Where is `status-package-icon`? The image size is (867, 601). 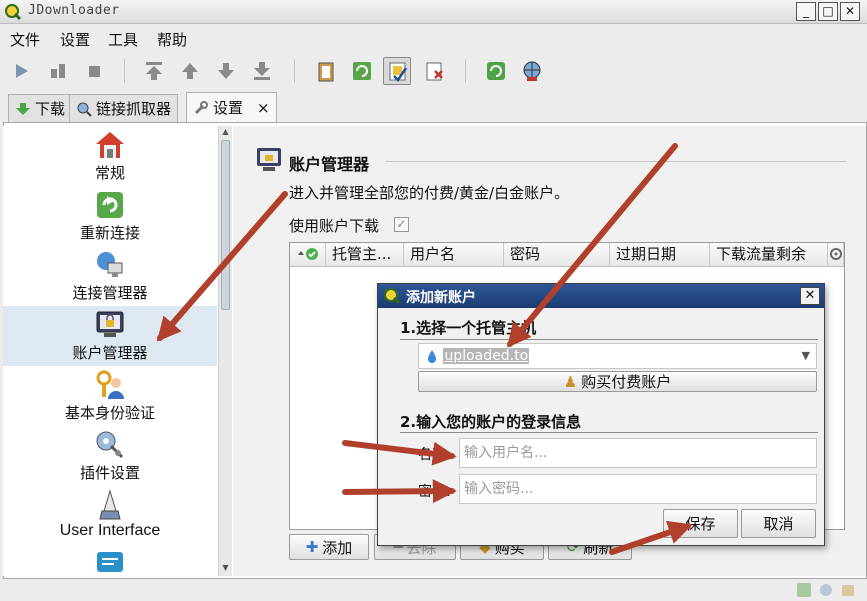 status-package-icon is located at coordinates (848, 590).